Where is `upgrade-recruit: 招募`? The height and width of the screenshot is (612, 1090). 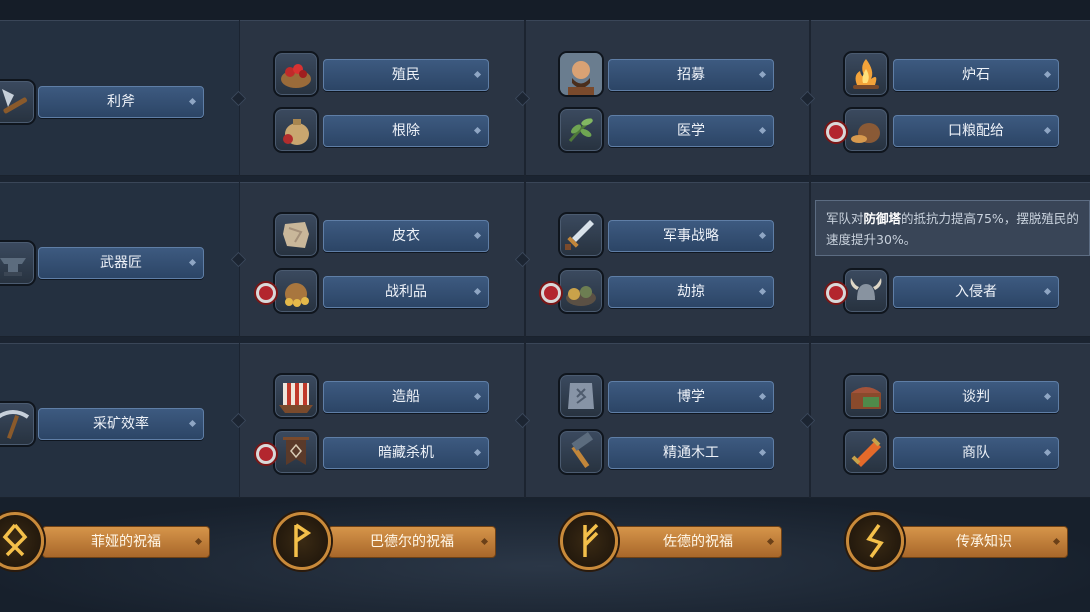 upgrade-recruit: 招募 is located at coordinates (691, 75).